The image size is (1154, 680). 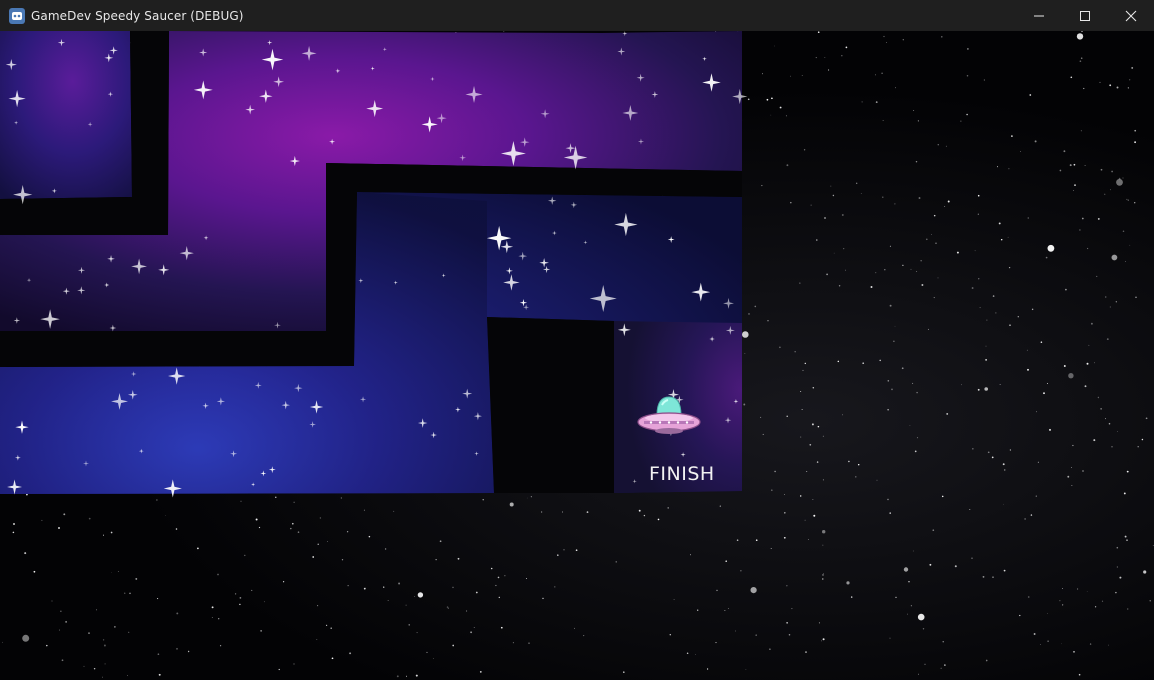 I want to click on maximize-button, so click(x=1085, y=15).